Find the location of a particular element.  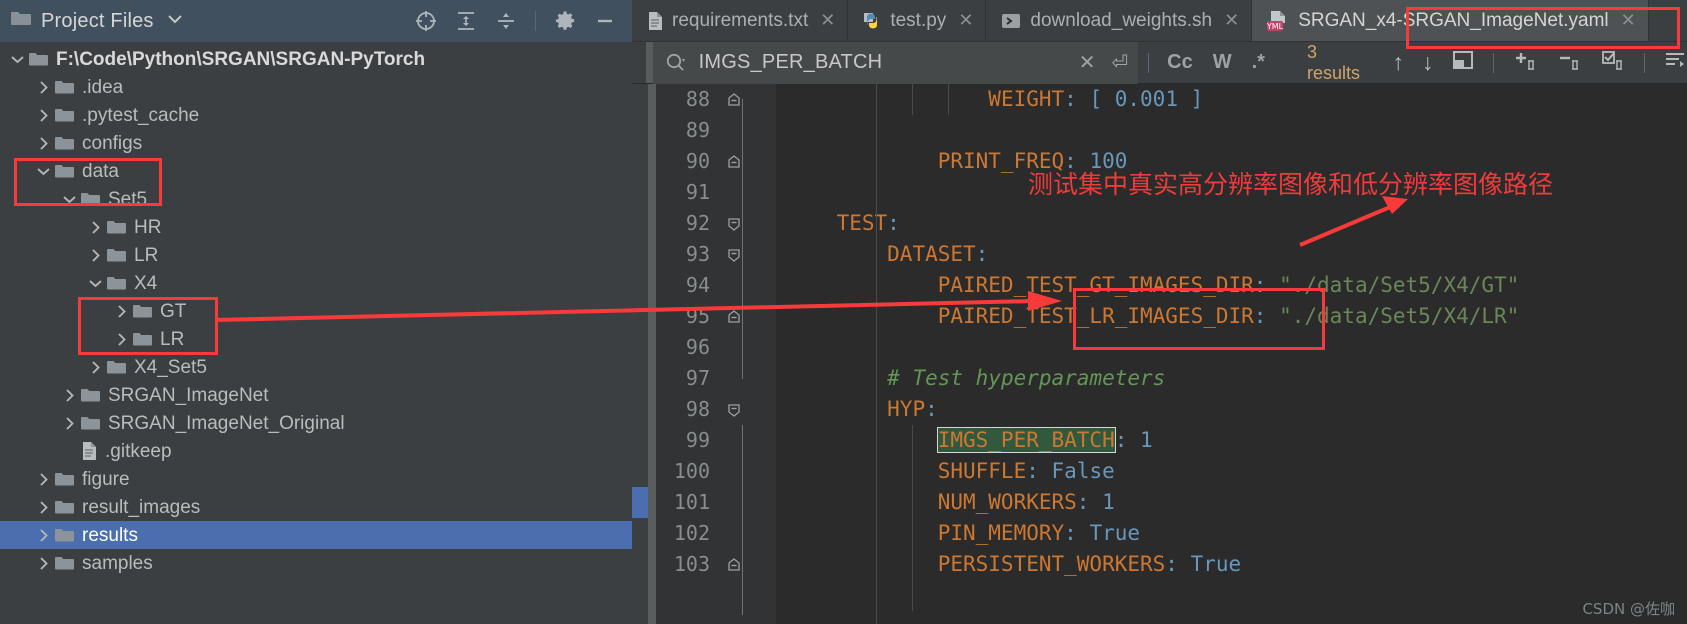

clear-search-icon: ✕ is located at coordinates (1087, 62).